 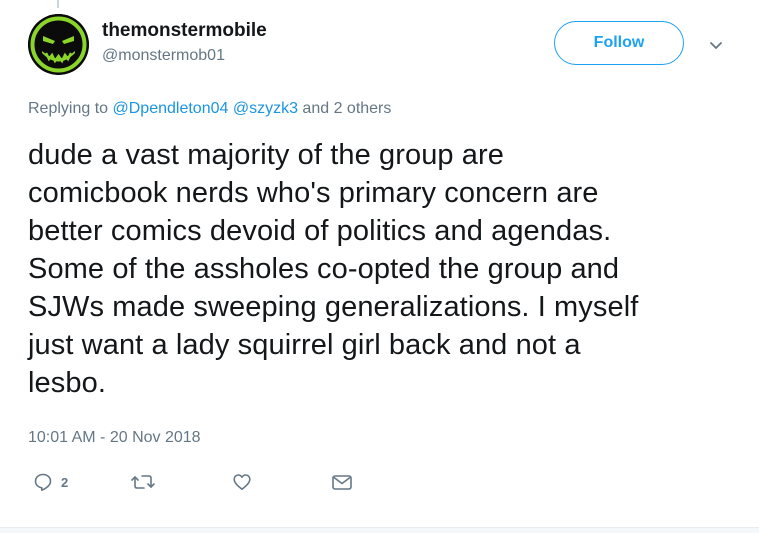 What do you see at coordinates (344, 108) in the screenshot?
I see `replying-to-suffix: and 2 others` at bounding box center [344, 108].